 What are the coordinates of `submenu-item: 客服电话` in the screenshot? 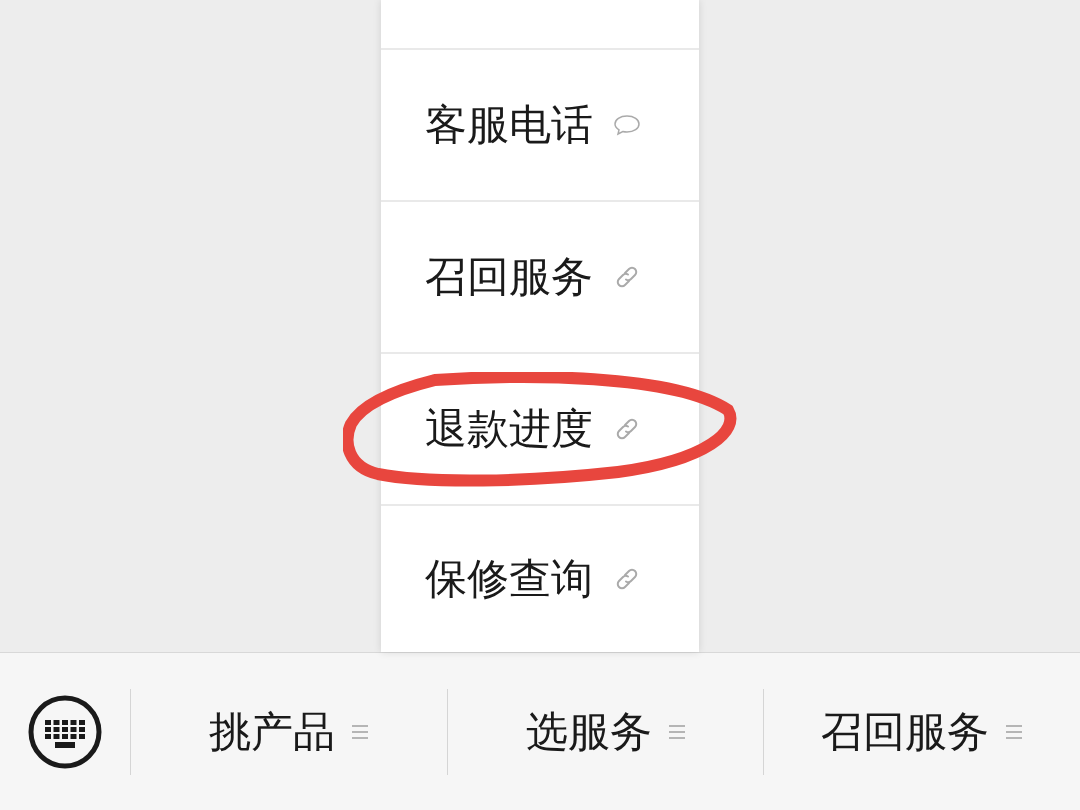 It's located at (508, 125).